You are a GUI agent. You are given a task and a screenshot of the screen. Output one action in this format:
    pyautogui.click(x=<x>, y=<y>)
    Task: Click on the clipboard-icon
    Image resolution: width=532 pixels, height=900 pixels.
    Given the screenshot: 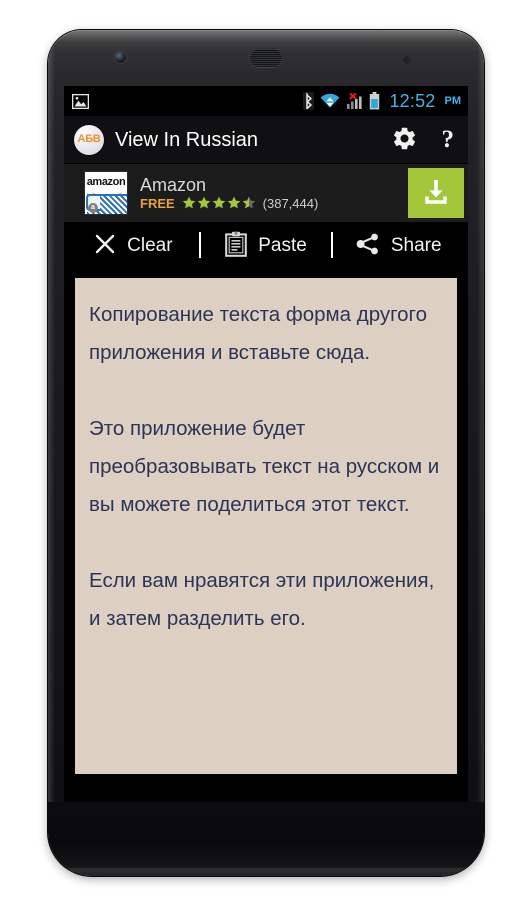 What is the action you would take?
    pyautogui.click(x=236, y=245)
    